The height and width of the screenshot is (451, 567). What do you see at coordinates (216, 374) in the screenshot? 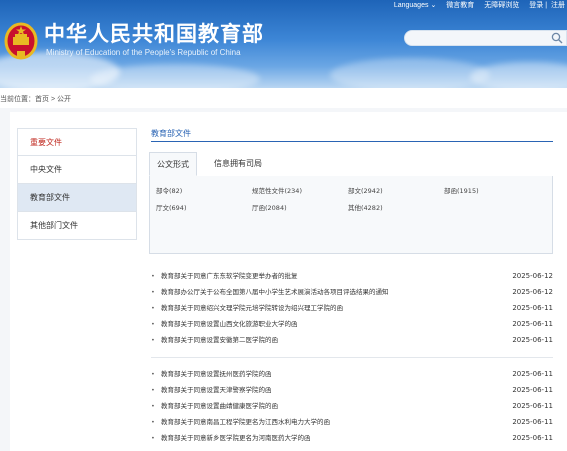
I see `document-title: 教育部关于同意设置抚州医药学院的函` at bounding box center [216, 374].